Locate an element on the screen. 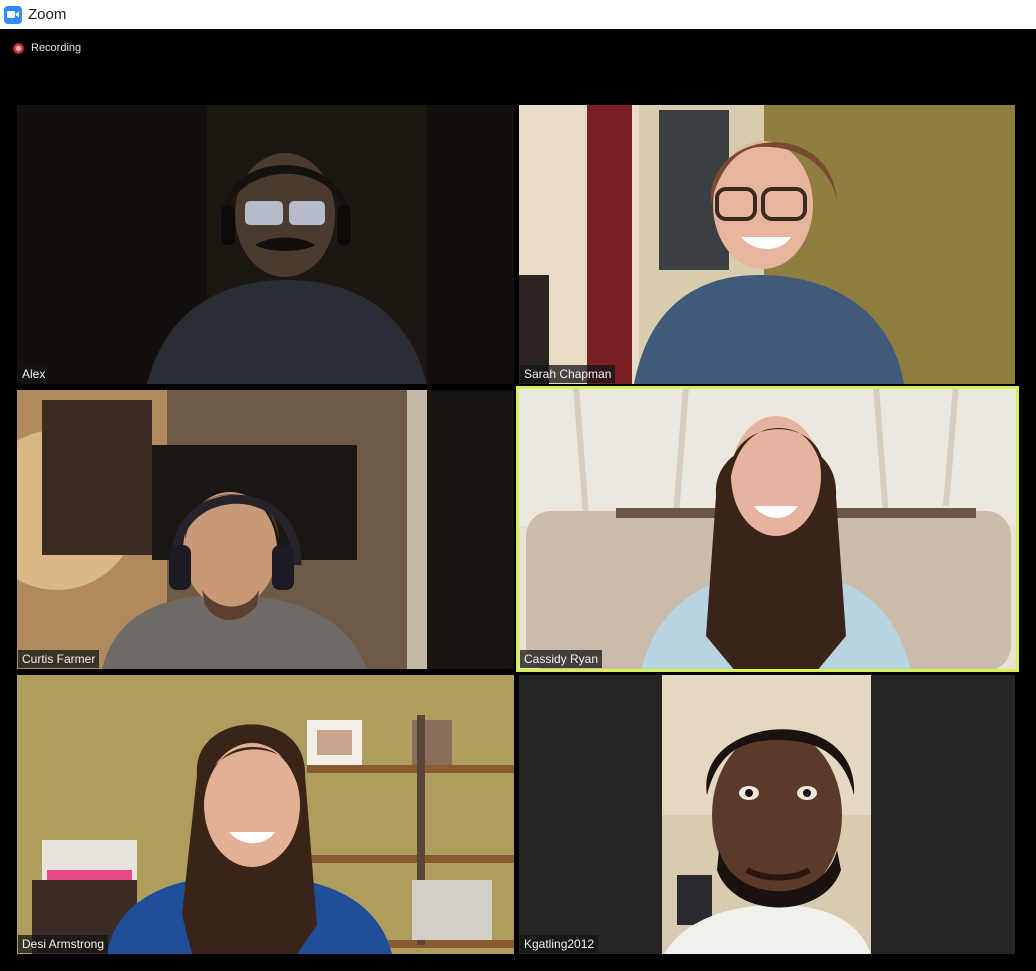 The height and width of the screenshot is (971, 1036). video-feed-desi-armstrong is located at coordinates (265, 814).